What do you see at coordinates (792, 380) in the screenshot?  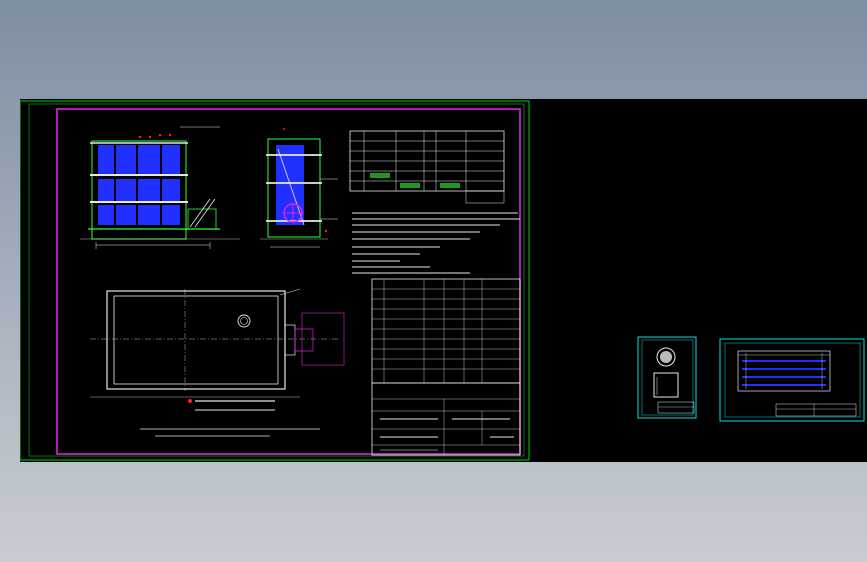 I see `detail-sheet-layout` at bounding box center [792, 380].